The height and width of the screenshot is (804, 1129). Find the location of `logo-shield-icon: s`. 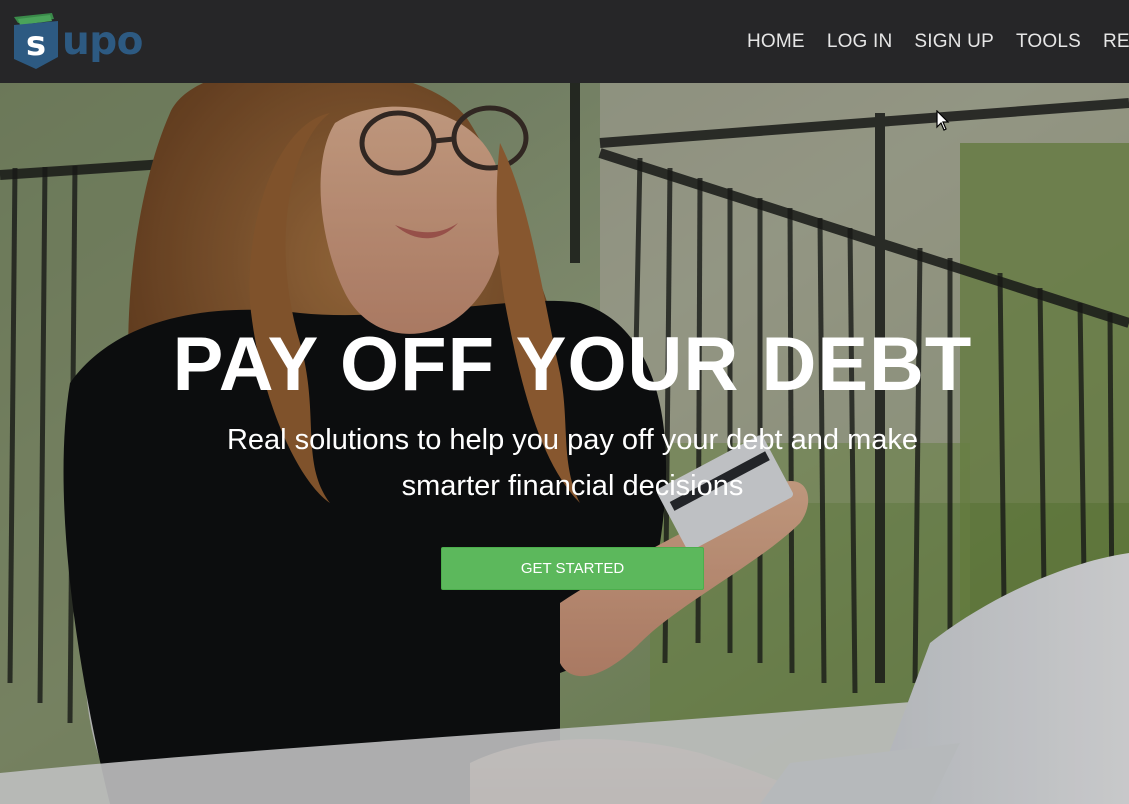

logo-shield-icon: s is located at coordinates (36, 41).